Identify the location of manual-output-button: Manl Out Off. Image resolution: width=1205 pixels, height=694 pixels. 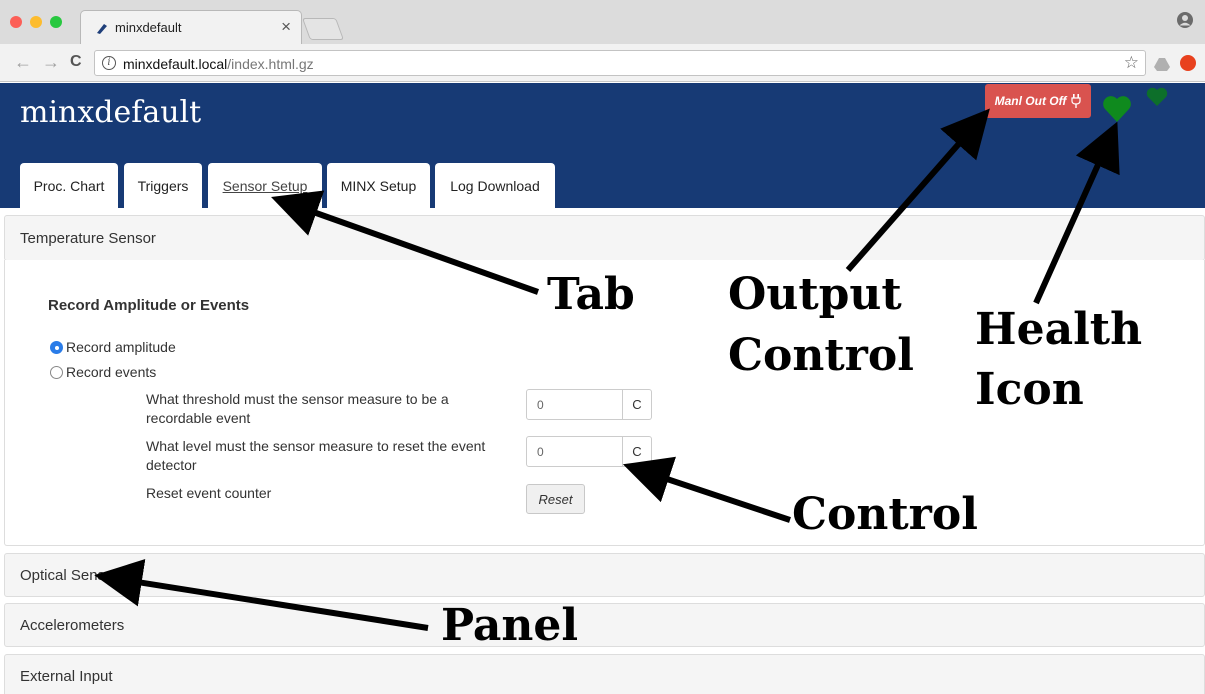
(1038, 101).